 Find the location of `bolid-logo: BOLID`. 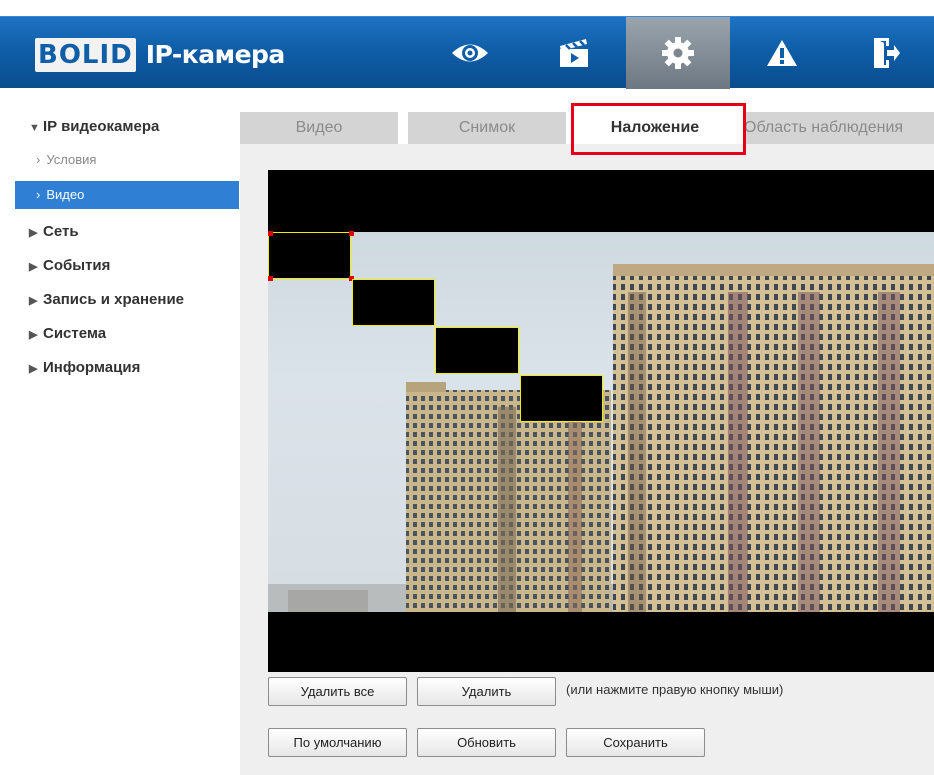

bolid-logo: BOLID is located at coordinates (85, 55).